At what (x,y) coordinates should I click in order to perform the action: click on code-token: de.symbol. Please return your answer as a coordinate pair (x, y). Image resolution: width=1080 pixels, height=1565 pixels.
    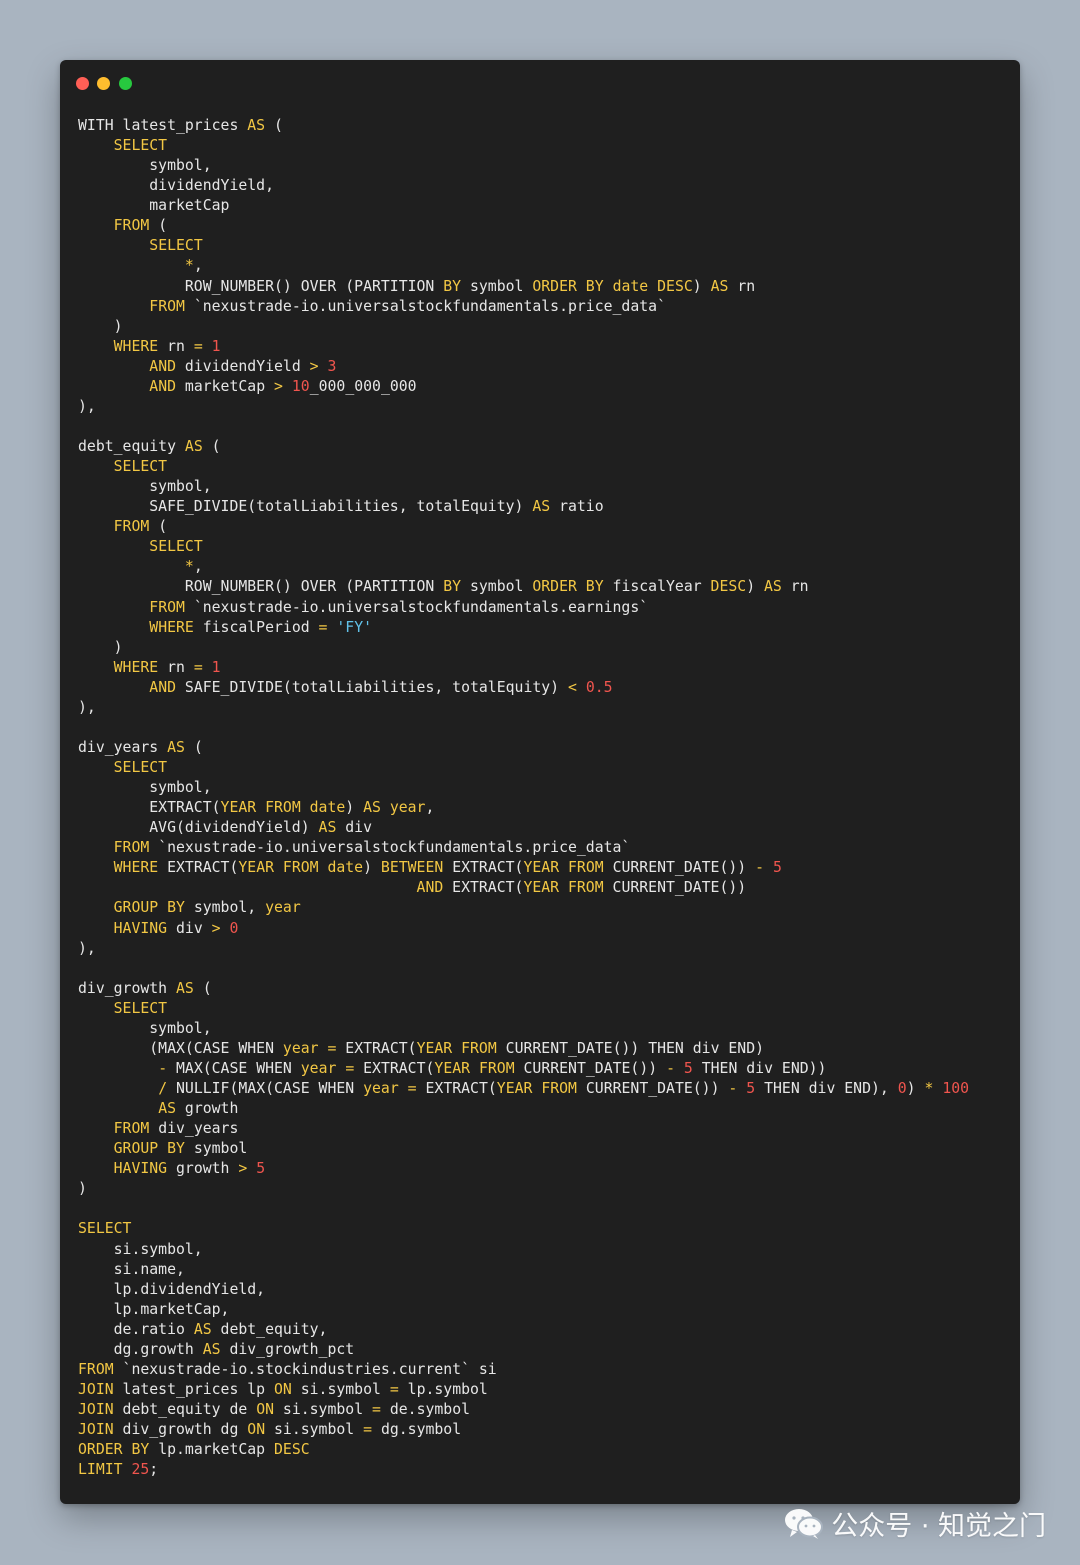
    Looking at the image, I should click on (425, 1409).